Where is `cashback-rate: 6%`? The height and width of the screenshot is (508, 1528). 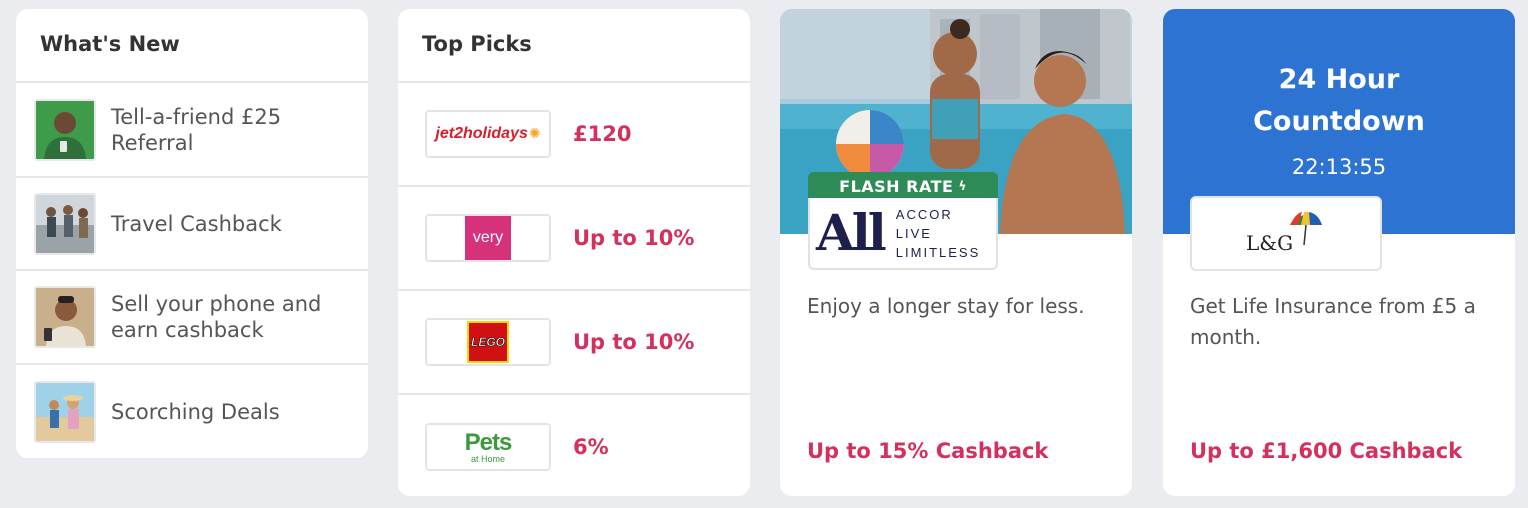
cashback-rate: 6% is located at coordinates (591, 447).